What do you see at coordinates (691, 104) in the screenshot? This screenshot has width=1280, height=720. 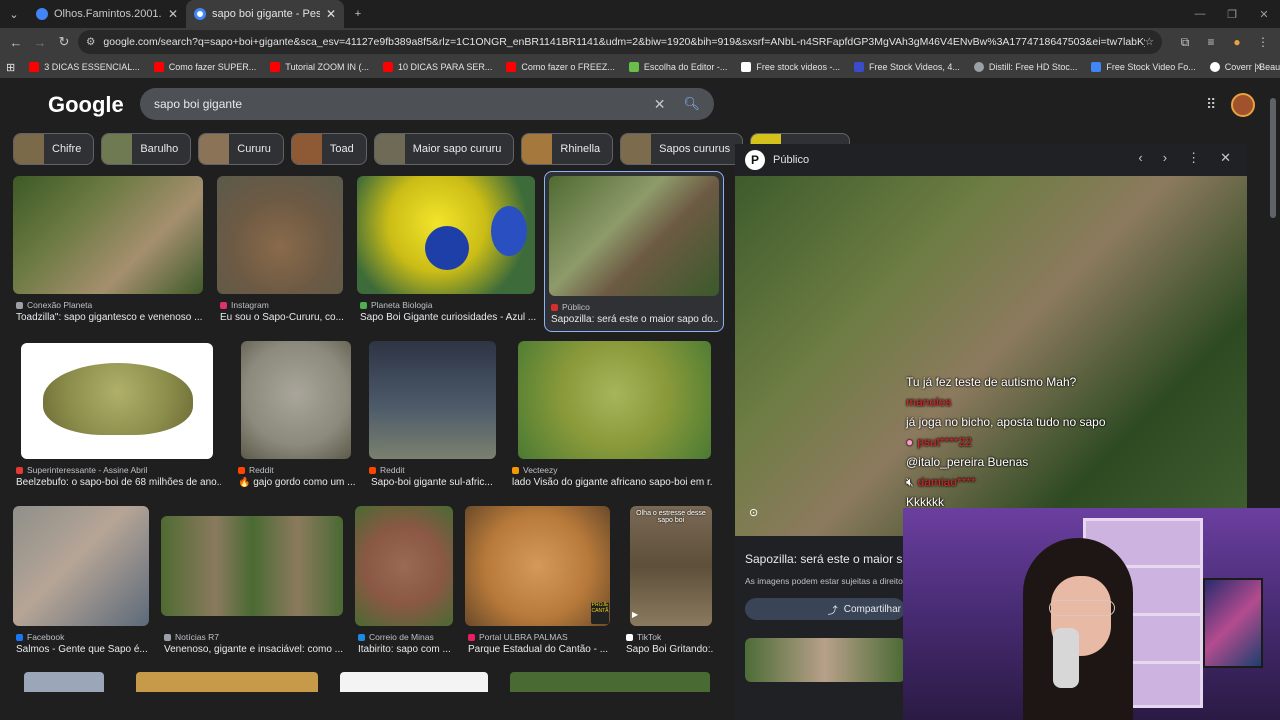 I see `search-icon: 🔍︎` at bounding box center [691, 104].